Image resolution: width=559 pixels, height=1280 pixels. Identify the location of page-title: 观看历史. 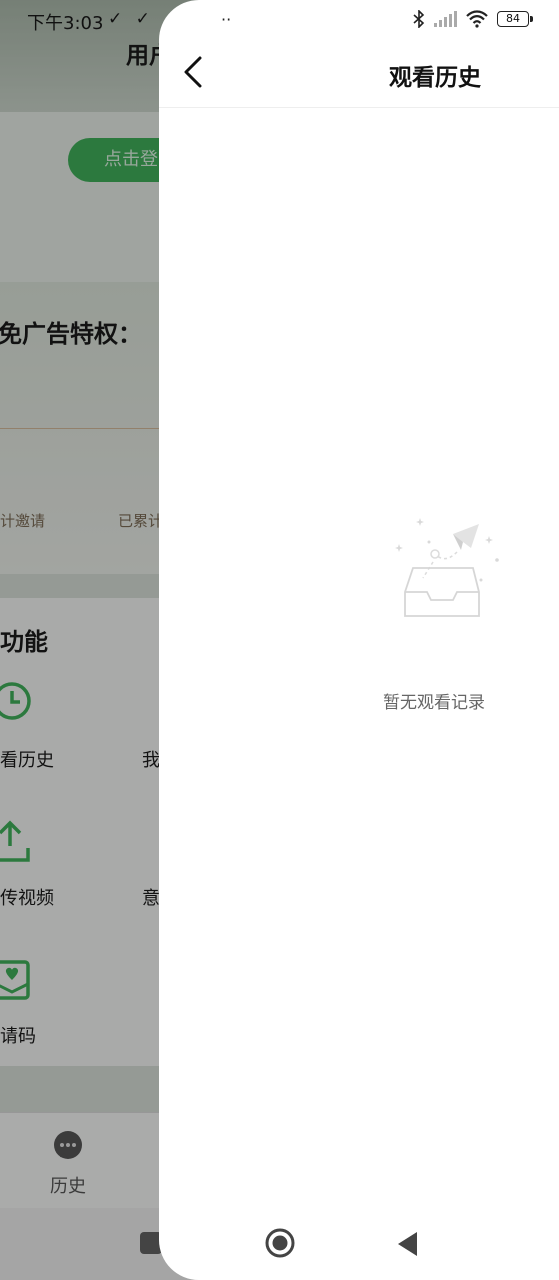
(435, 78).